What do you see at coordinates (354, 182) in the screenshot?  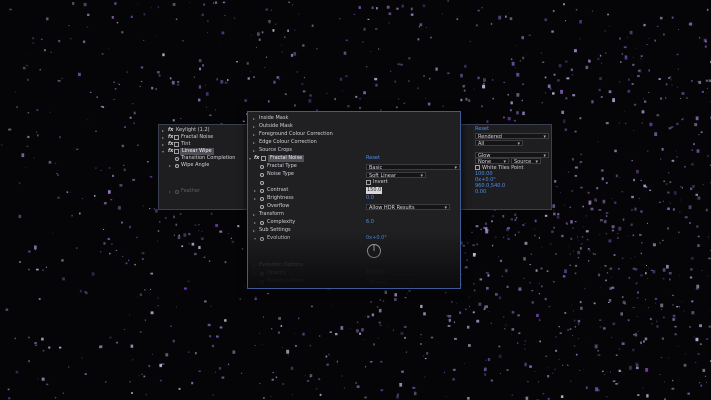 I see `param-row-invert: Invert` at bounding box center [354, 182].